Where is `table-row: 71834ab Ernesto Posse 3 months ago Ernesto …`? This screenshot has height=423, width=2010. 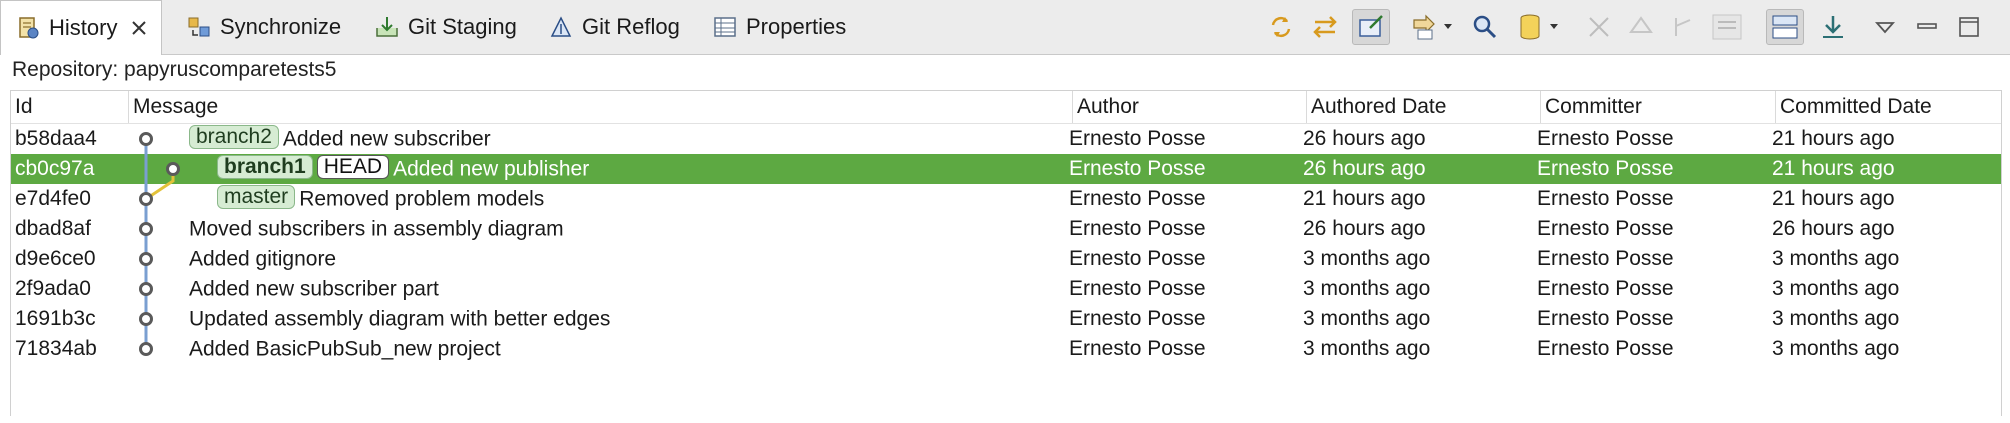
table-row: 71834ab Ernesto Posse 3 months ago Ernesto … is located at coordinates (1006, 349).